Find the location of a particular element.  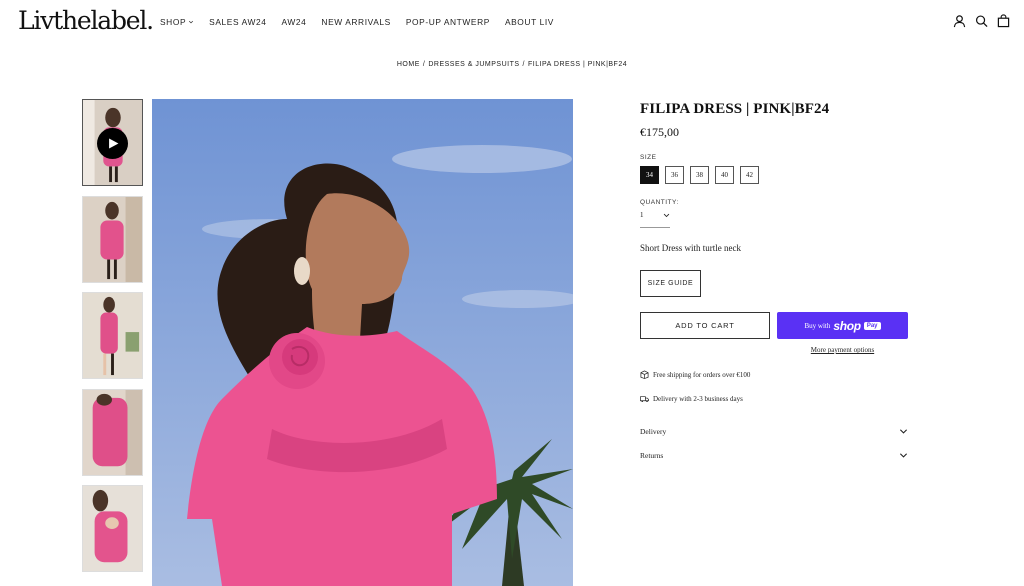

play-icon is located at coordinates (114, 143).